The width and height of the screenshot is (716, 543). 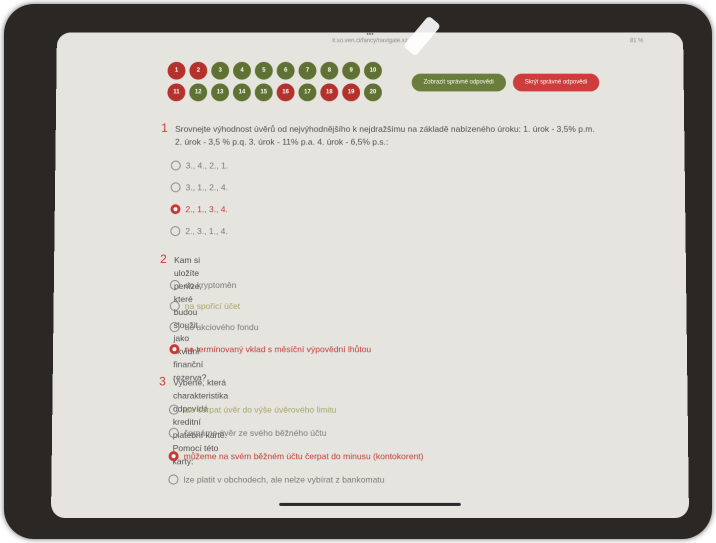 What do you see at coordinates (199, 187) in the screenshot?
I see `answer-option: 3., 1., 2., 4.` at bounding box center [199, 187].